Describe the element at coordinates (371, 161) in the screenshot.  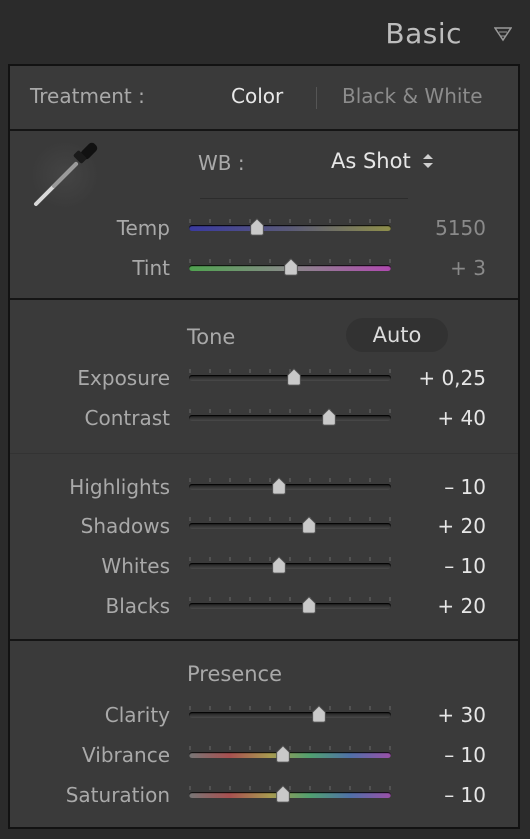
I see `wb-value: As Shot` at that location.